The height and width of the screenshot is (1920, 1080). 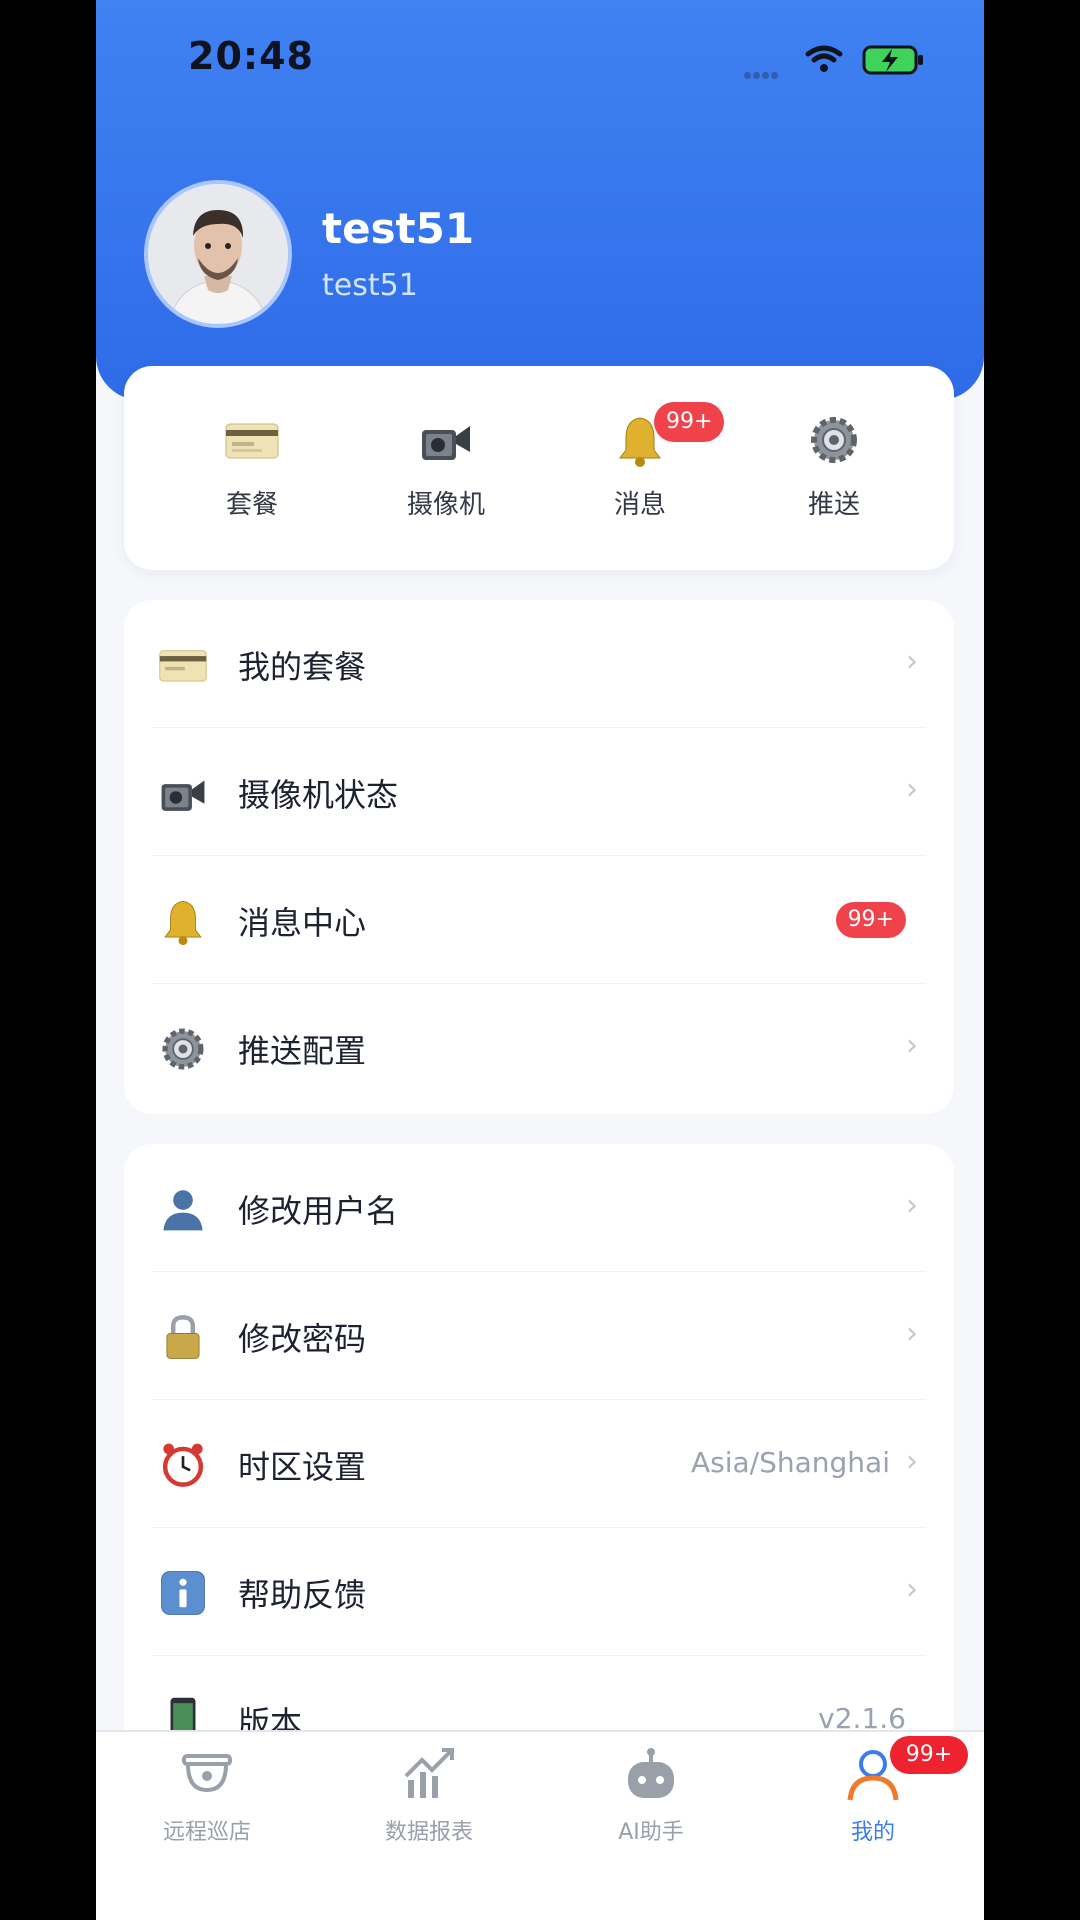 What do you see at coordinates (302, 1595) in the screenshot?
I see `list-item-label: 帮助反馈` at bounding box center [302, 1595].